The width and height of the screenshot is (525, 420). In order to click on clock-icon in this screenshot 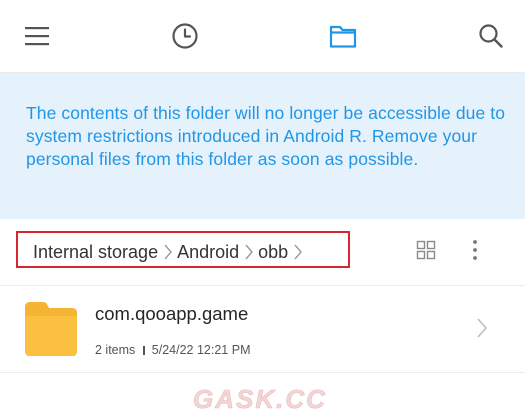, I will do `click(185, 36)`.